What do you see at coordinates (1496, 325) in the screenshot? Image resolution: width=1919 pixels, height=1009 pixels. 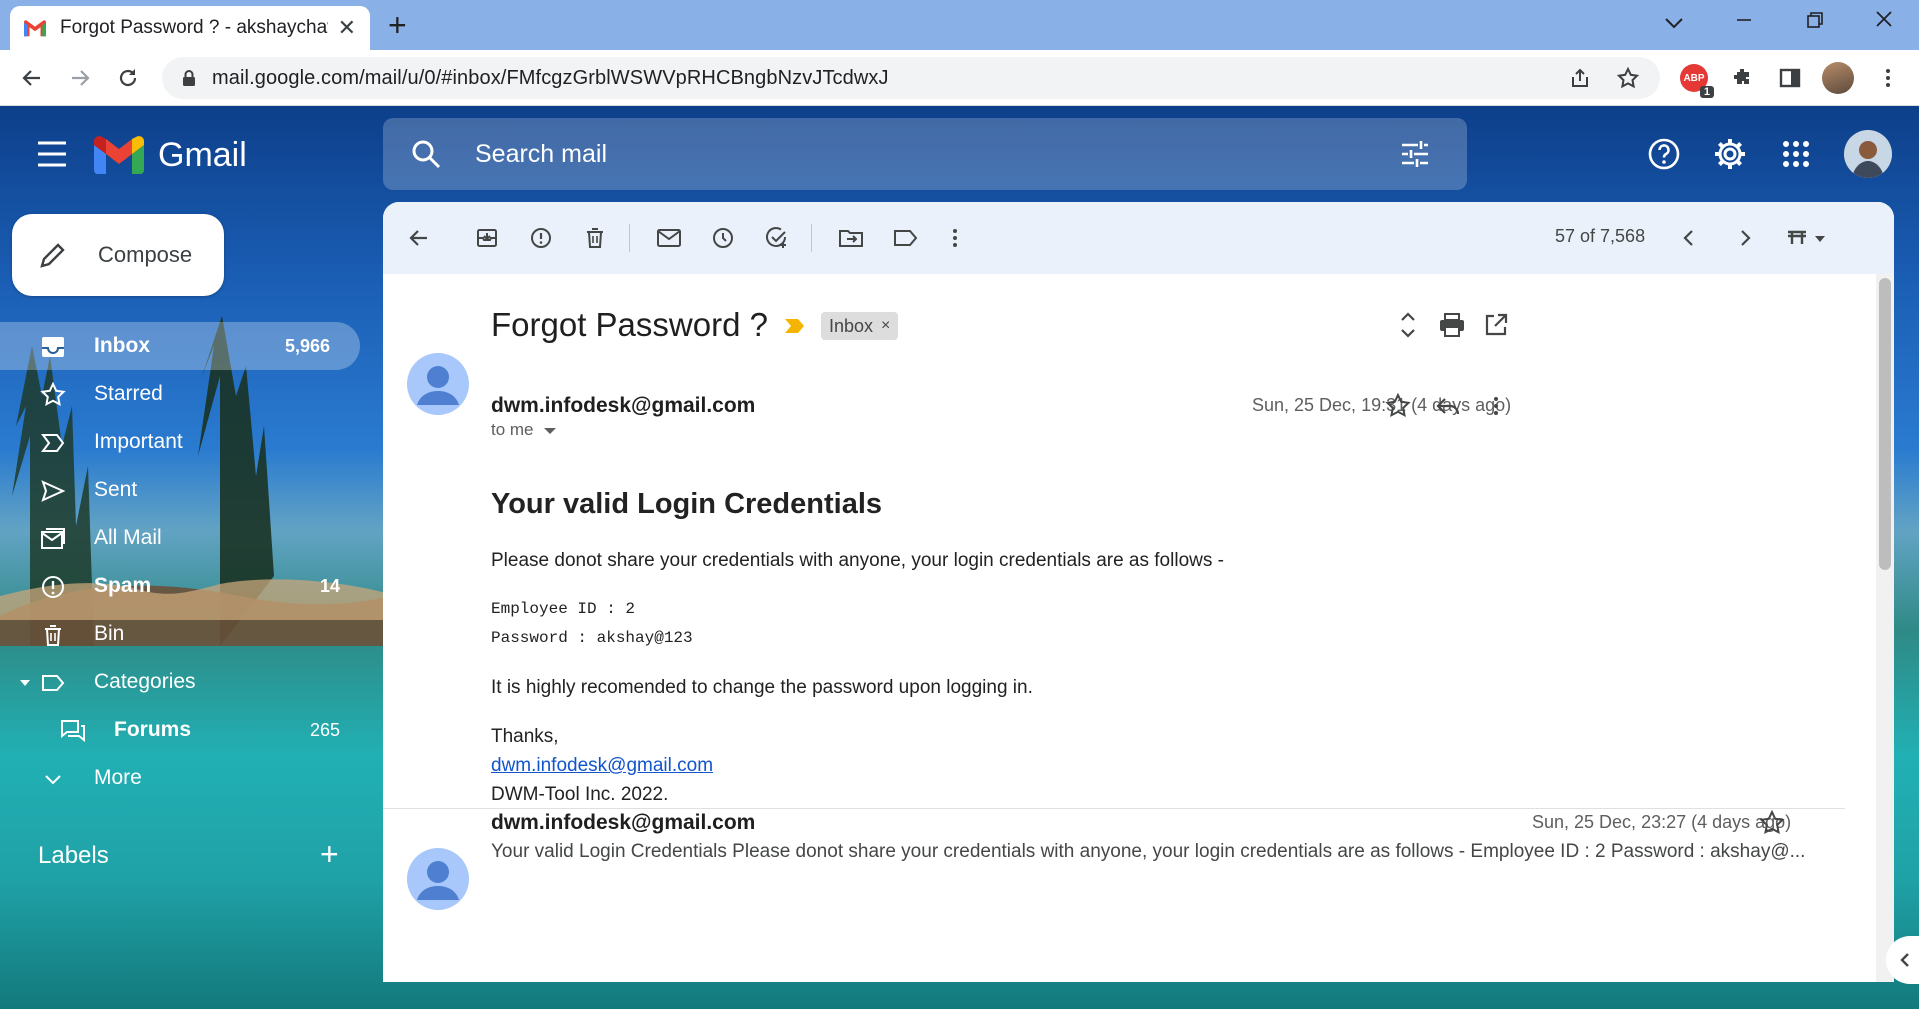 I see `open-in-new-window-icon` at bounding box center [1496, 325].